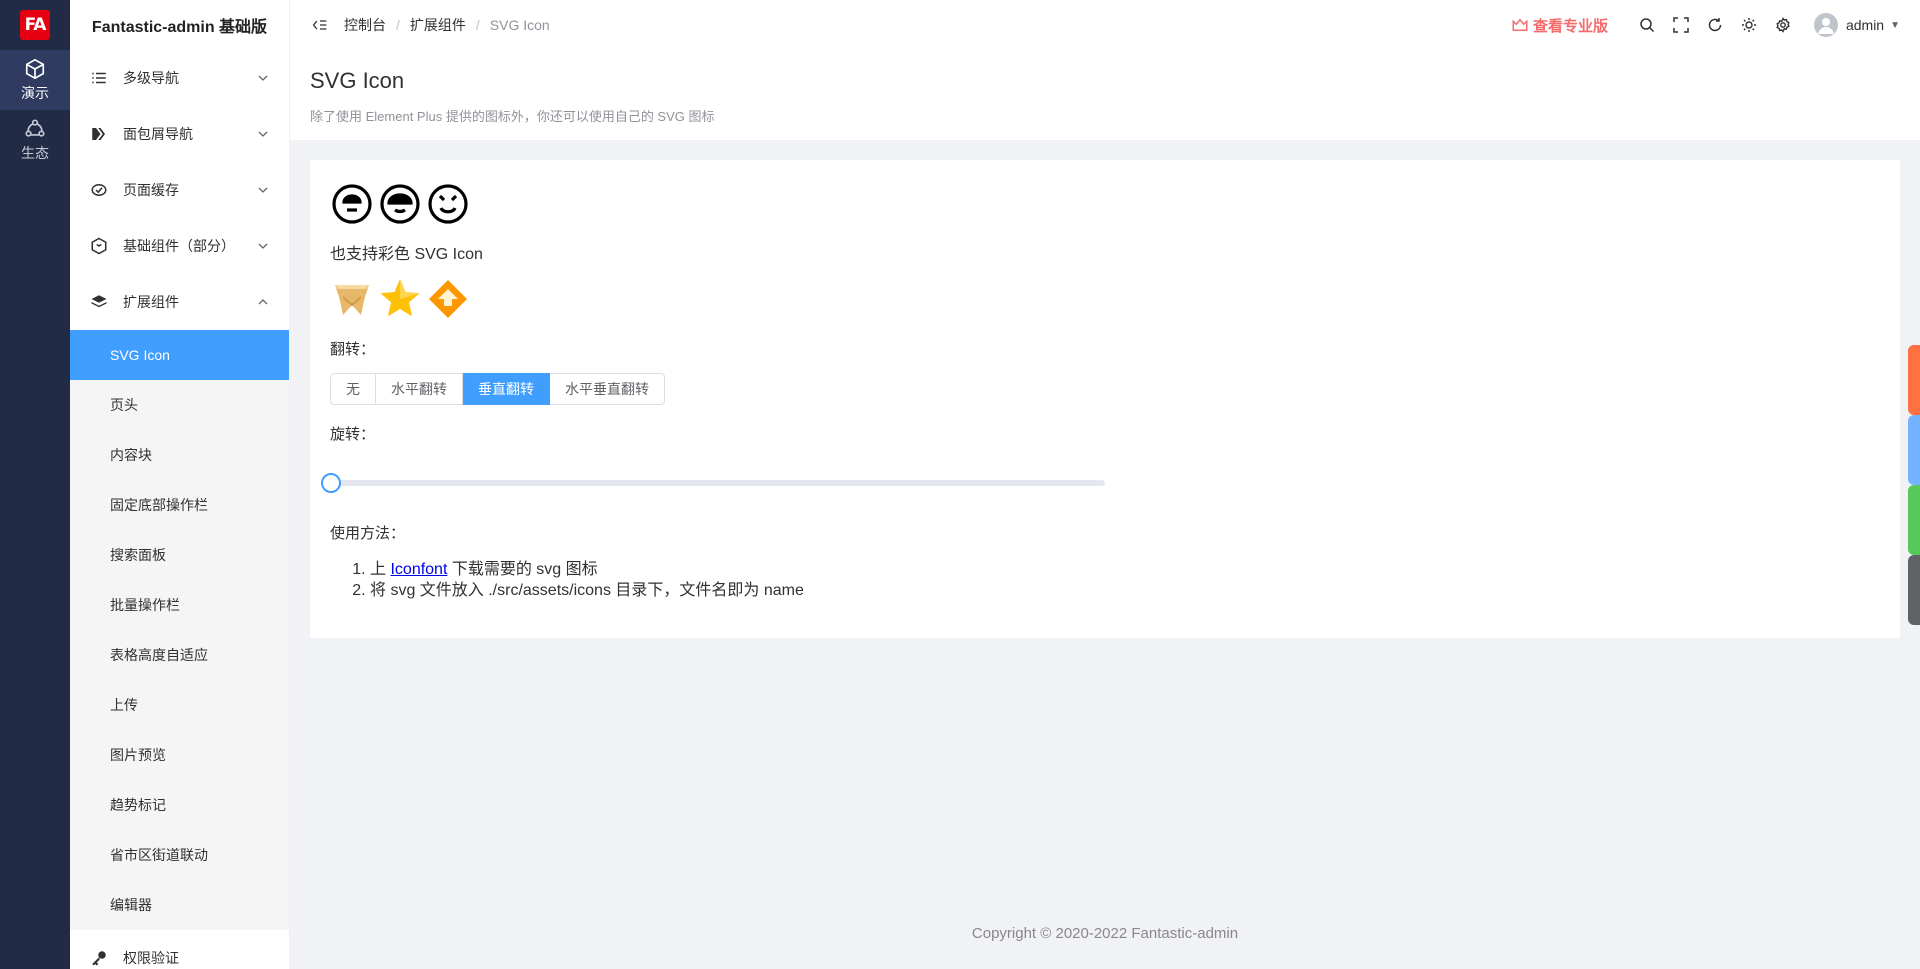  I want to click on component-icon, so click(99, 246).